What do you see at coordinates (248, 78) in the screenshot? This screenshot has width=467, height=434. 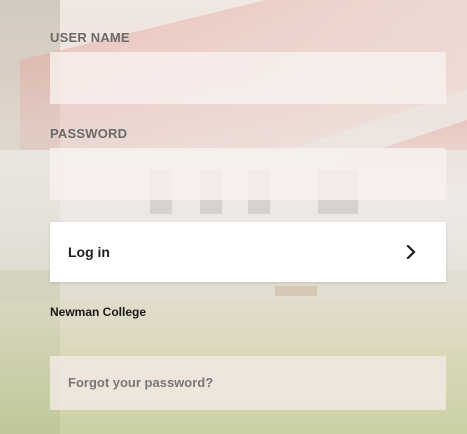 I see `username-input` at bounding box center [248, 78].